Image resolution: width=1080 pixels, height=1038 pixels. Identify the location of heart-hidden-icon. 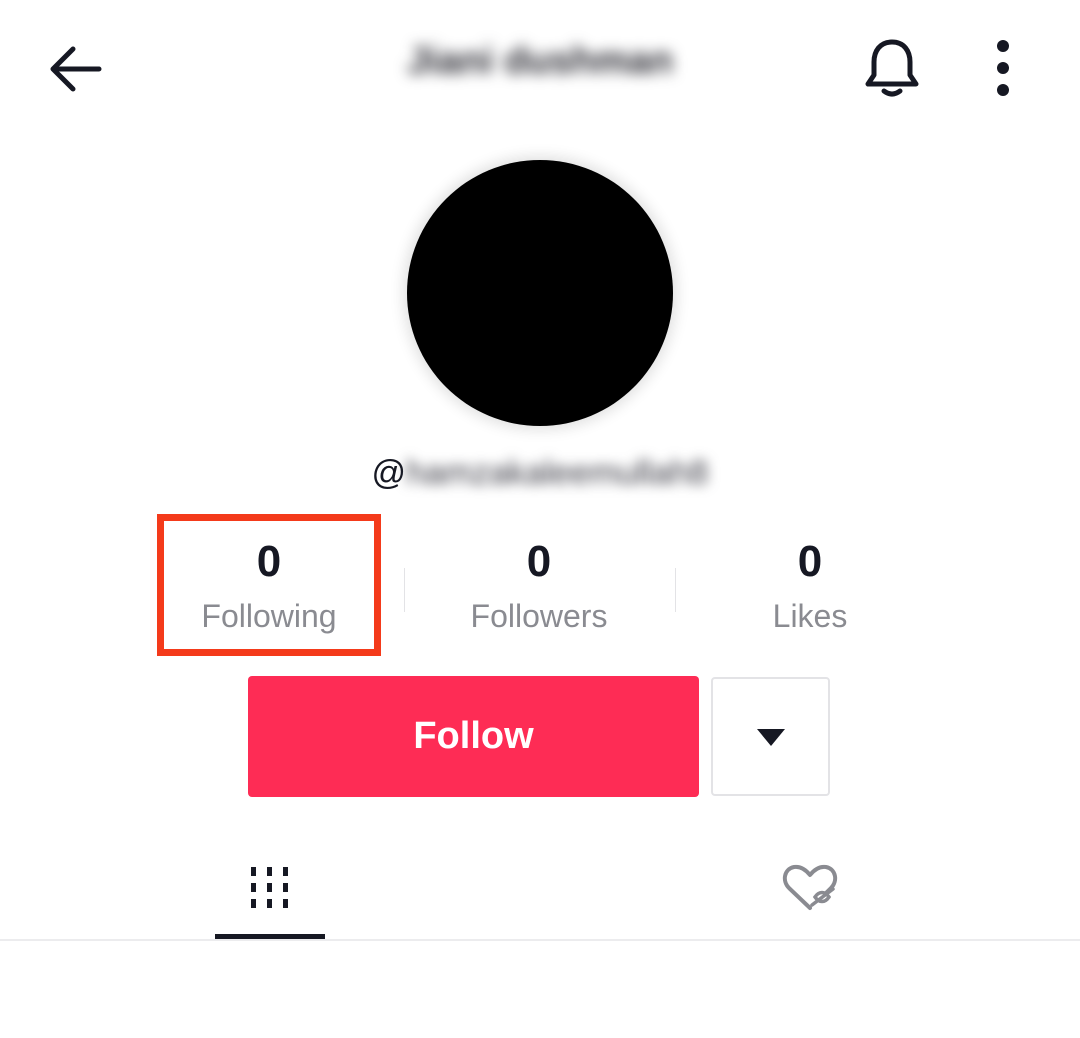
(810, 887).